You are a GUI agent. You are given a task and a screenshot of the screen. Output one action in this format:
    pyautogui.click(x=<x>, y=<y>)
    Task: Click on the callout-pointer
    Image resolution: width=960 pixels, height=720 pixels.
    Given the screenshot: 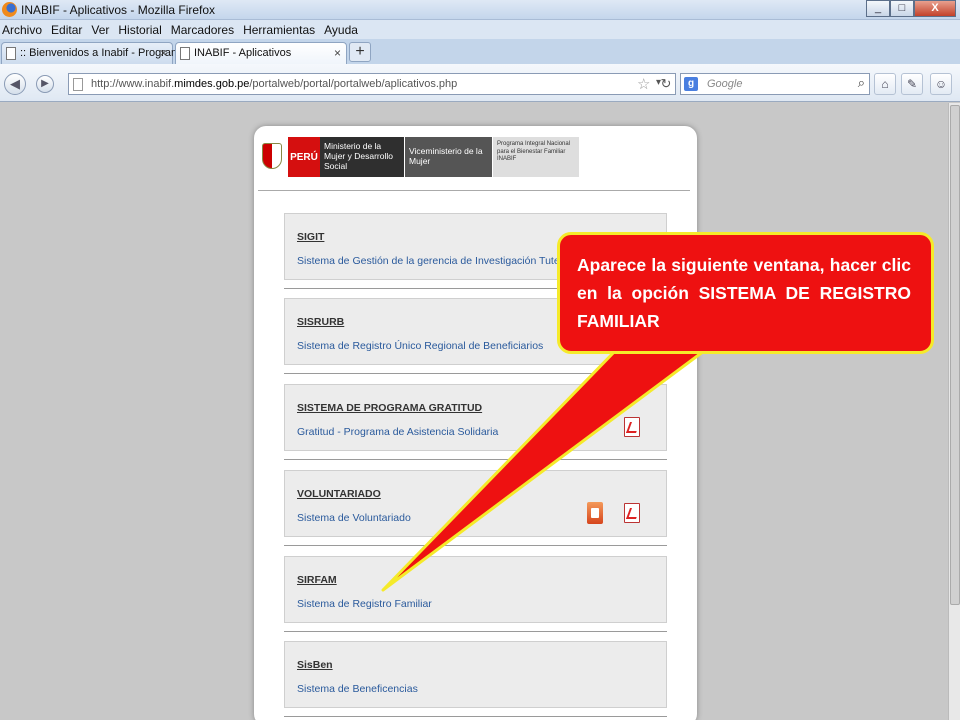 What is the action you would take?
    pyautogui.click(x=545, y=469)
    